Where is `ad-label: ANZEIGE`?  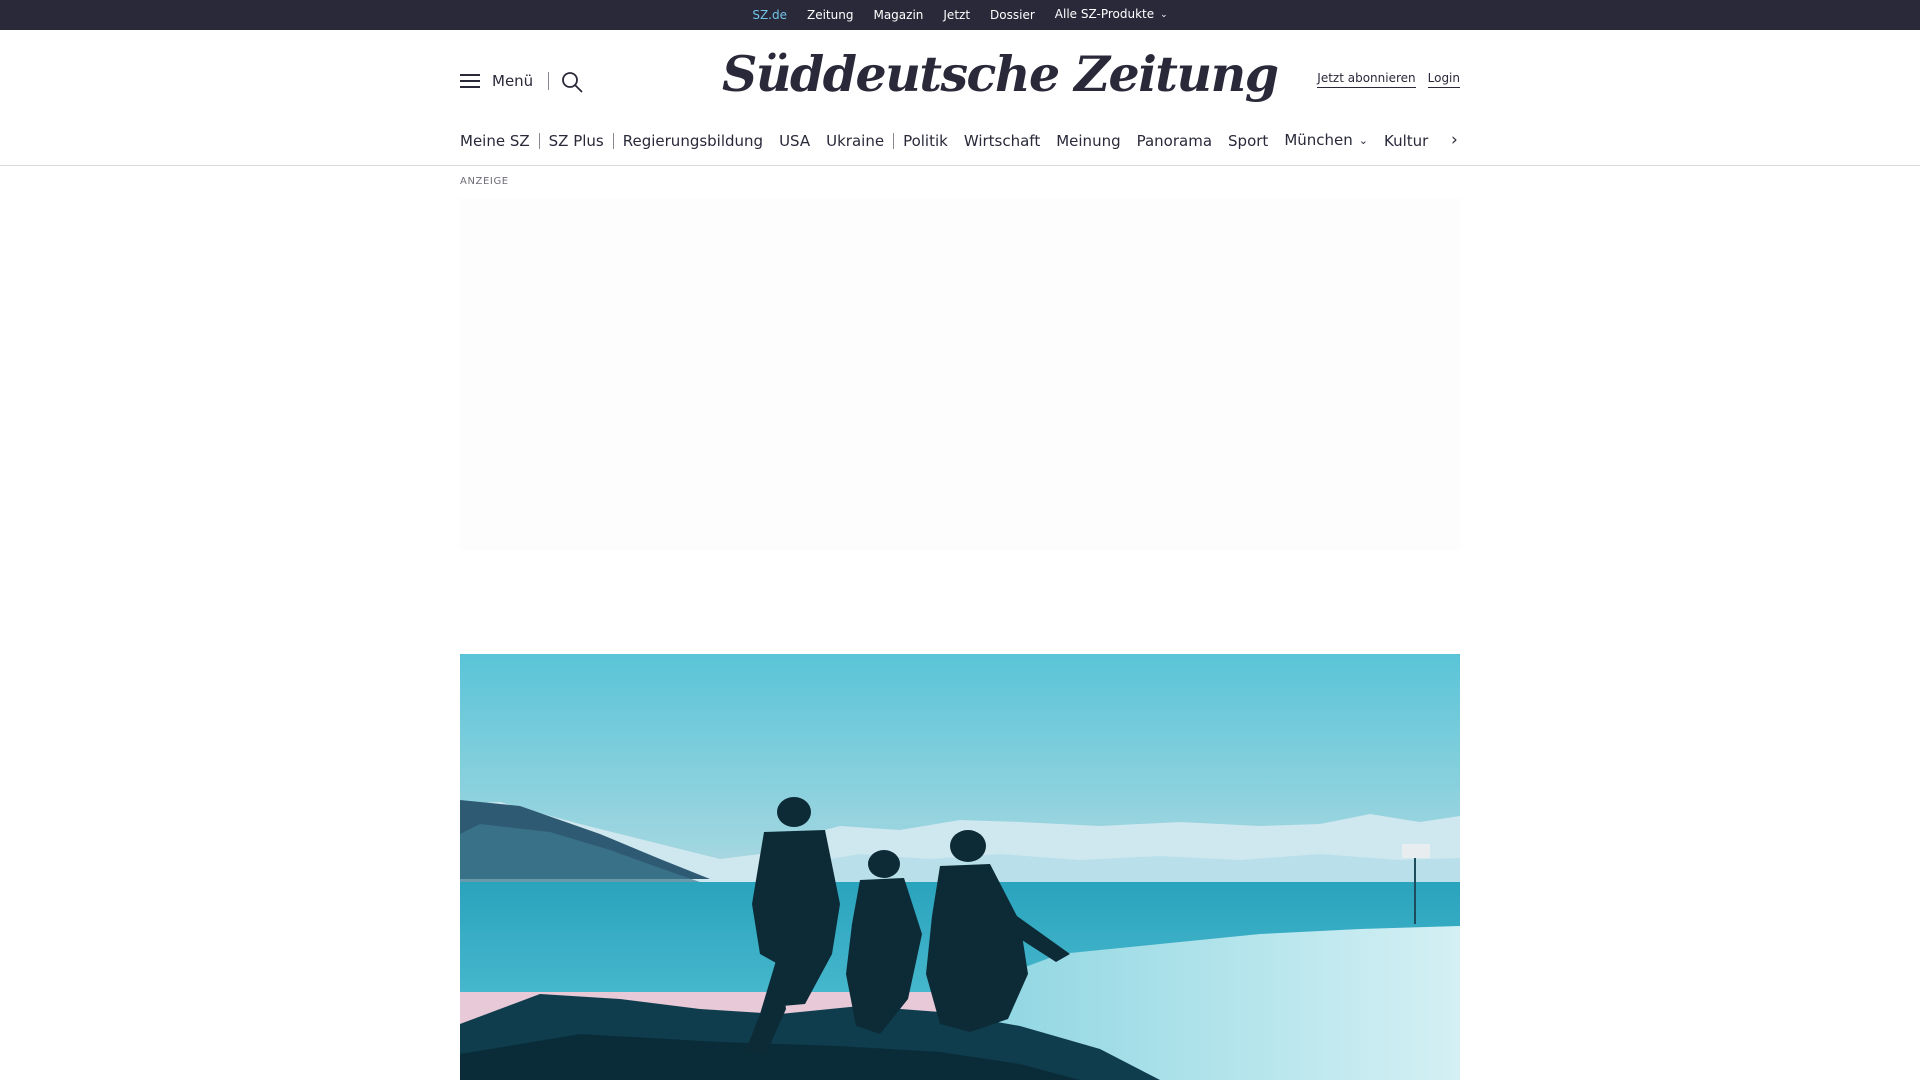
ad-label: ANZEIGE is located at coordinates (484, 181).